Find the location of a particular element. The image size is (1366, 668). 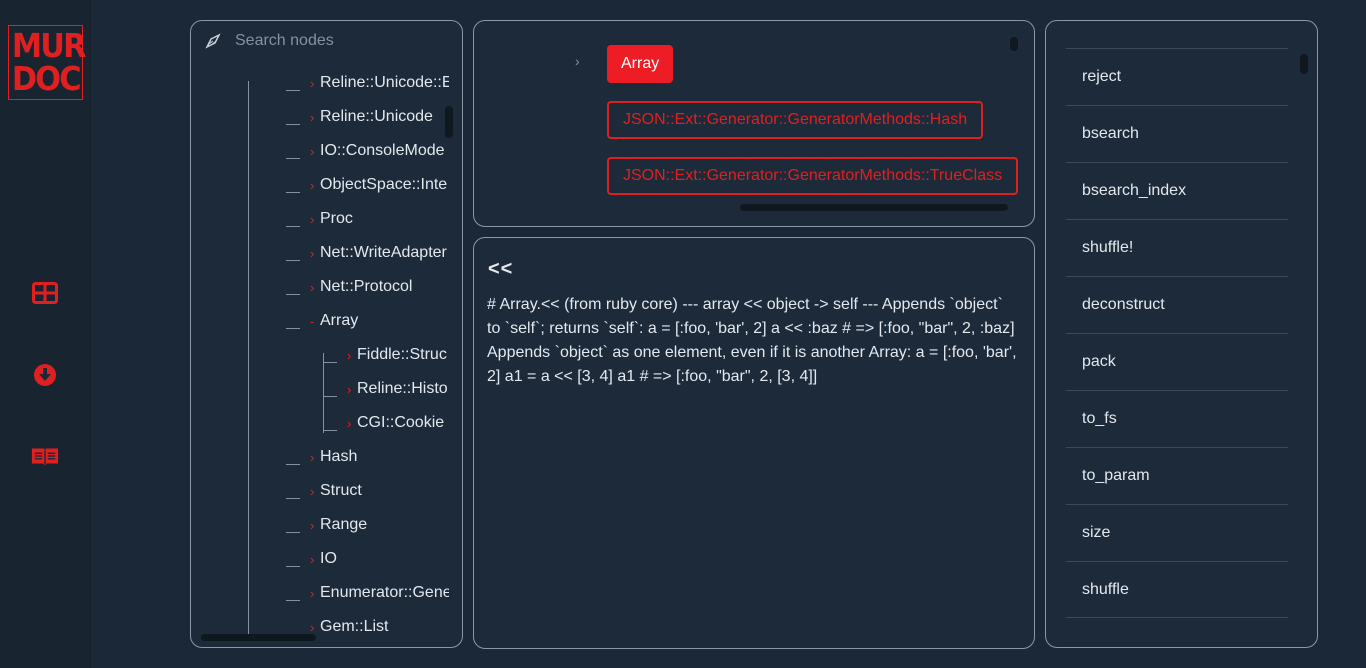

tree-node-label: Reline::Unicode::E is located at coordinates (384, 82).